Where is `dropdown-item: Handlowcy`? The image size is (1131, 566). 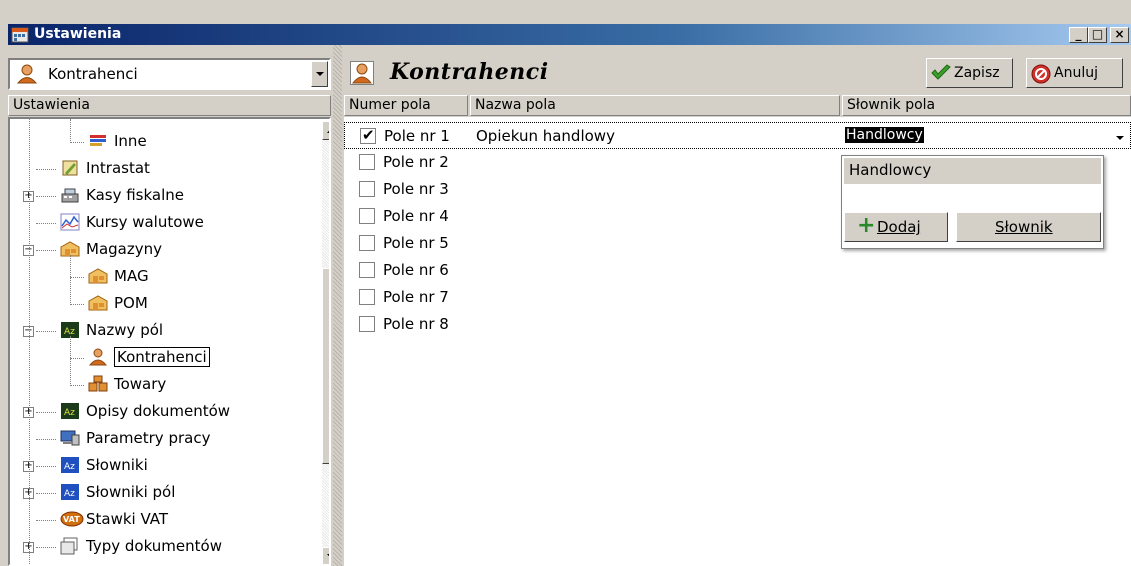 dropdown-item: Handlowcy is located at coordinates (972, 171).